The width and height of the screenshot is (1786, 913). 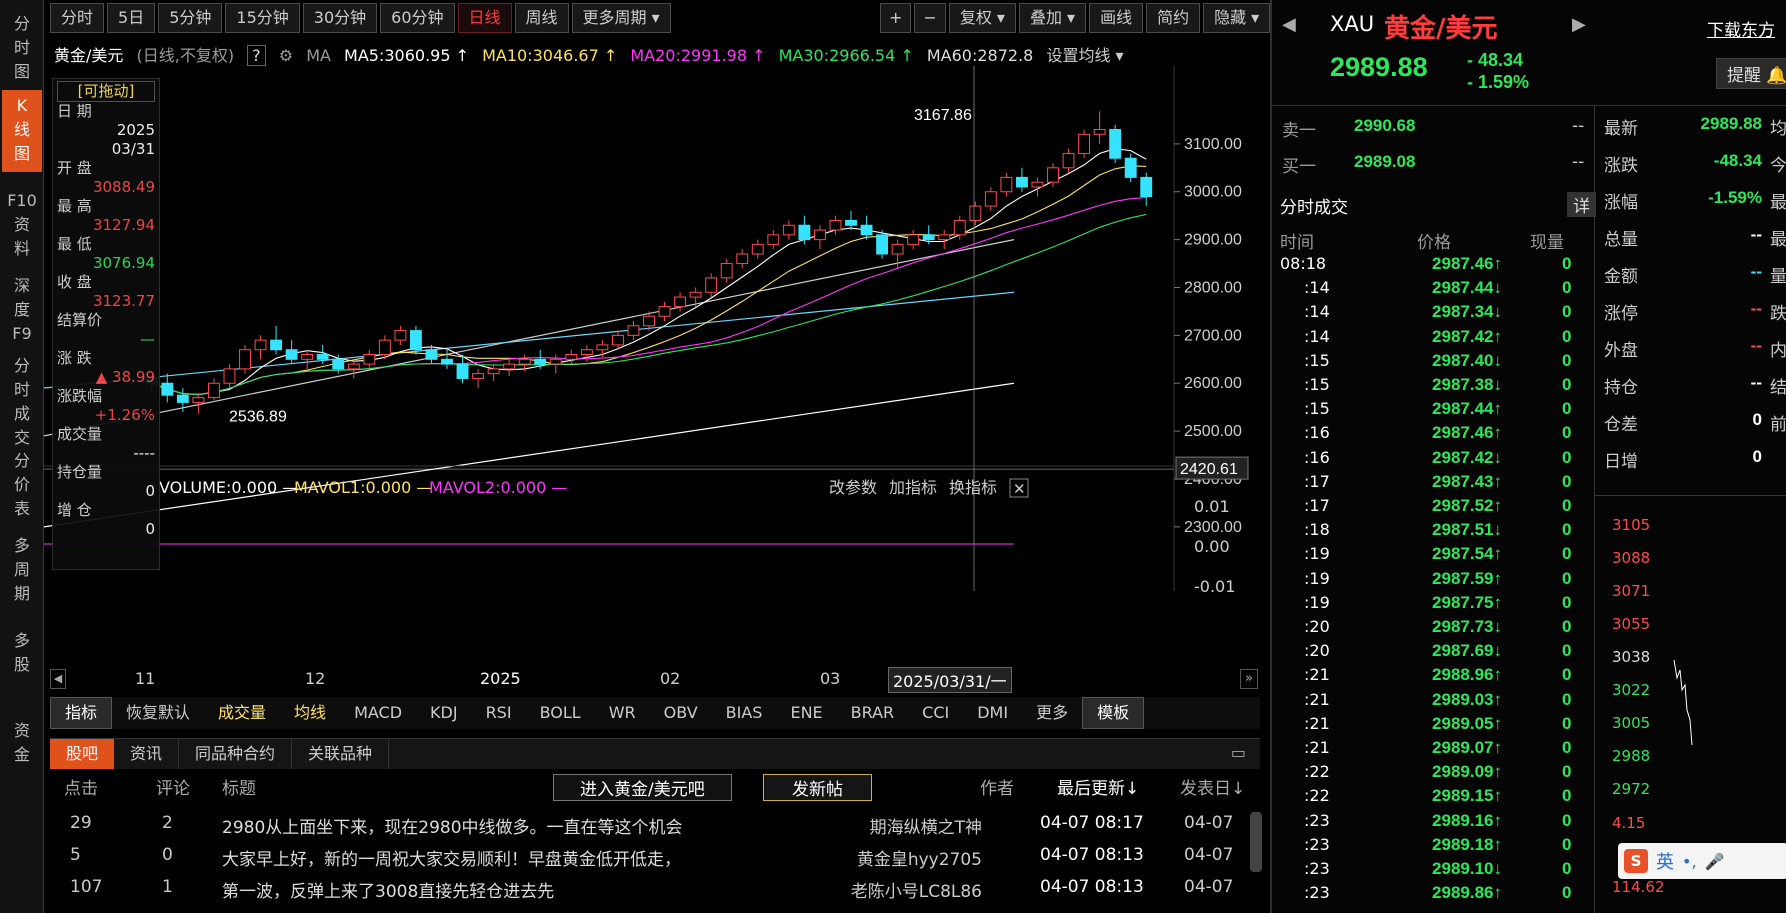 What do you see at coordinates (499, 713) in the screenshot?
I see `indicator-tab-6: RSI` at bounding box center [499, 713].